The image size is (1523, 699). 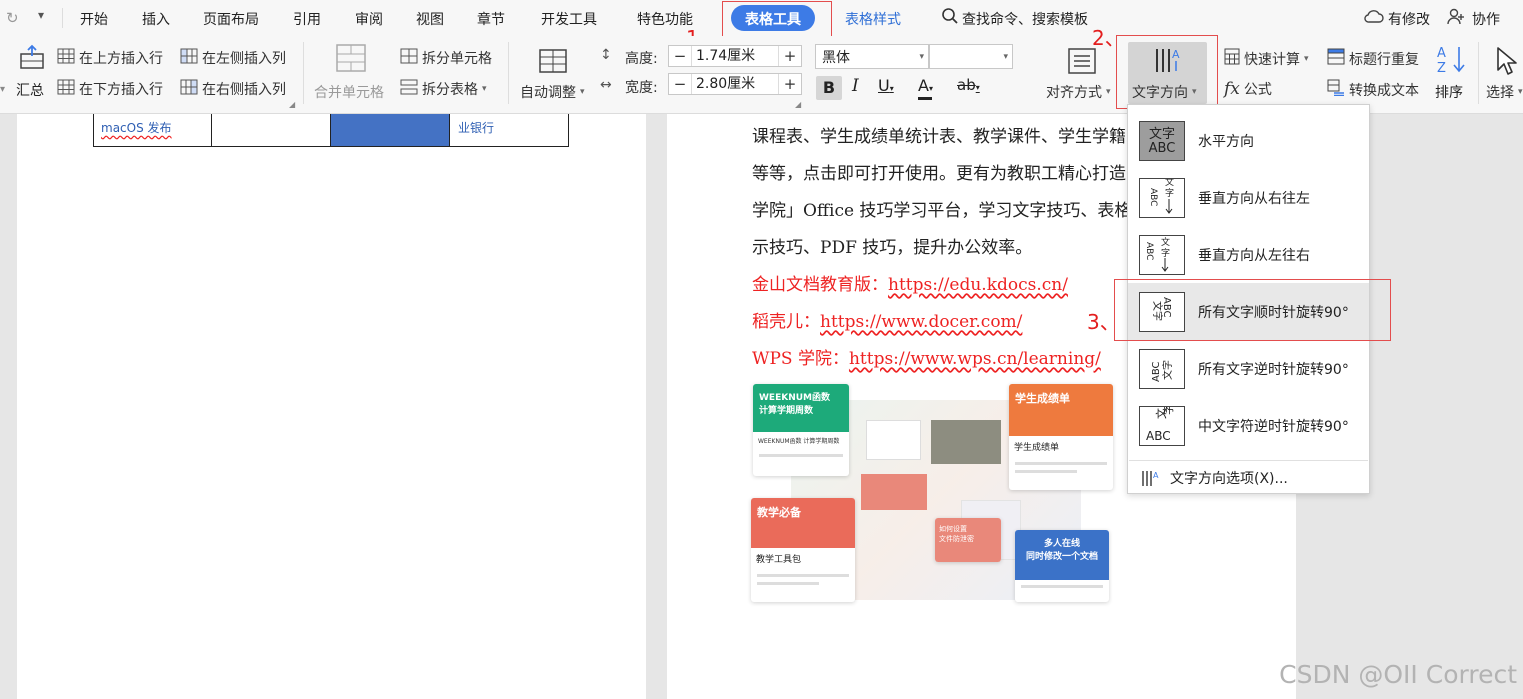 I want to click on search-commands: 查找命令、搜索模板, so click(x=1025, y=19).